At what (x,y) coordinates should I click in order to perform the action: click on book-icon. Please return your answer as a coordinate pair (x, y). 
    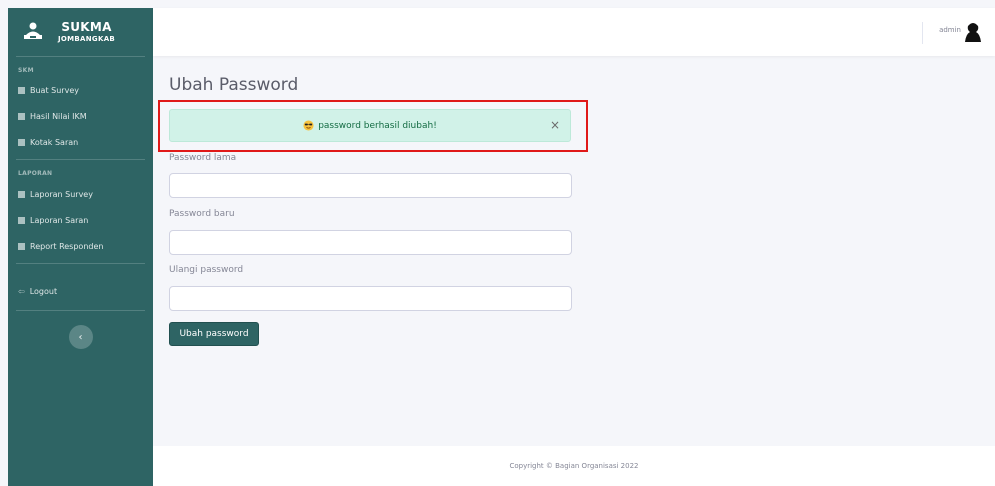
    Looking at the image, I should click on (21, 90).